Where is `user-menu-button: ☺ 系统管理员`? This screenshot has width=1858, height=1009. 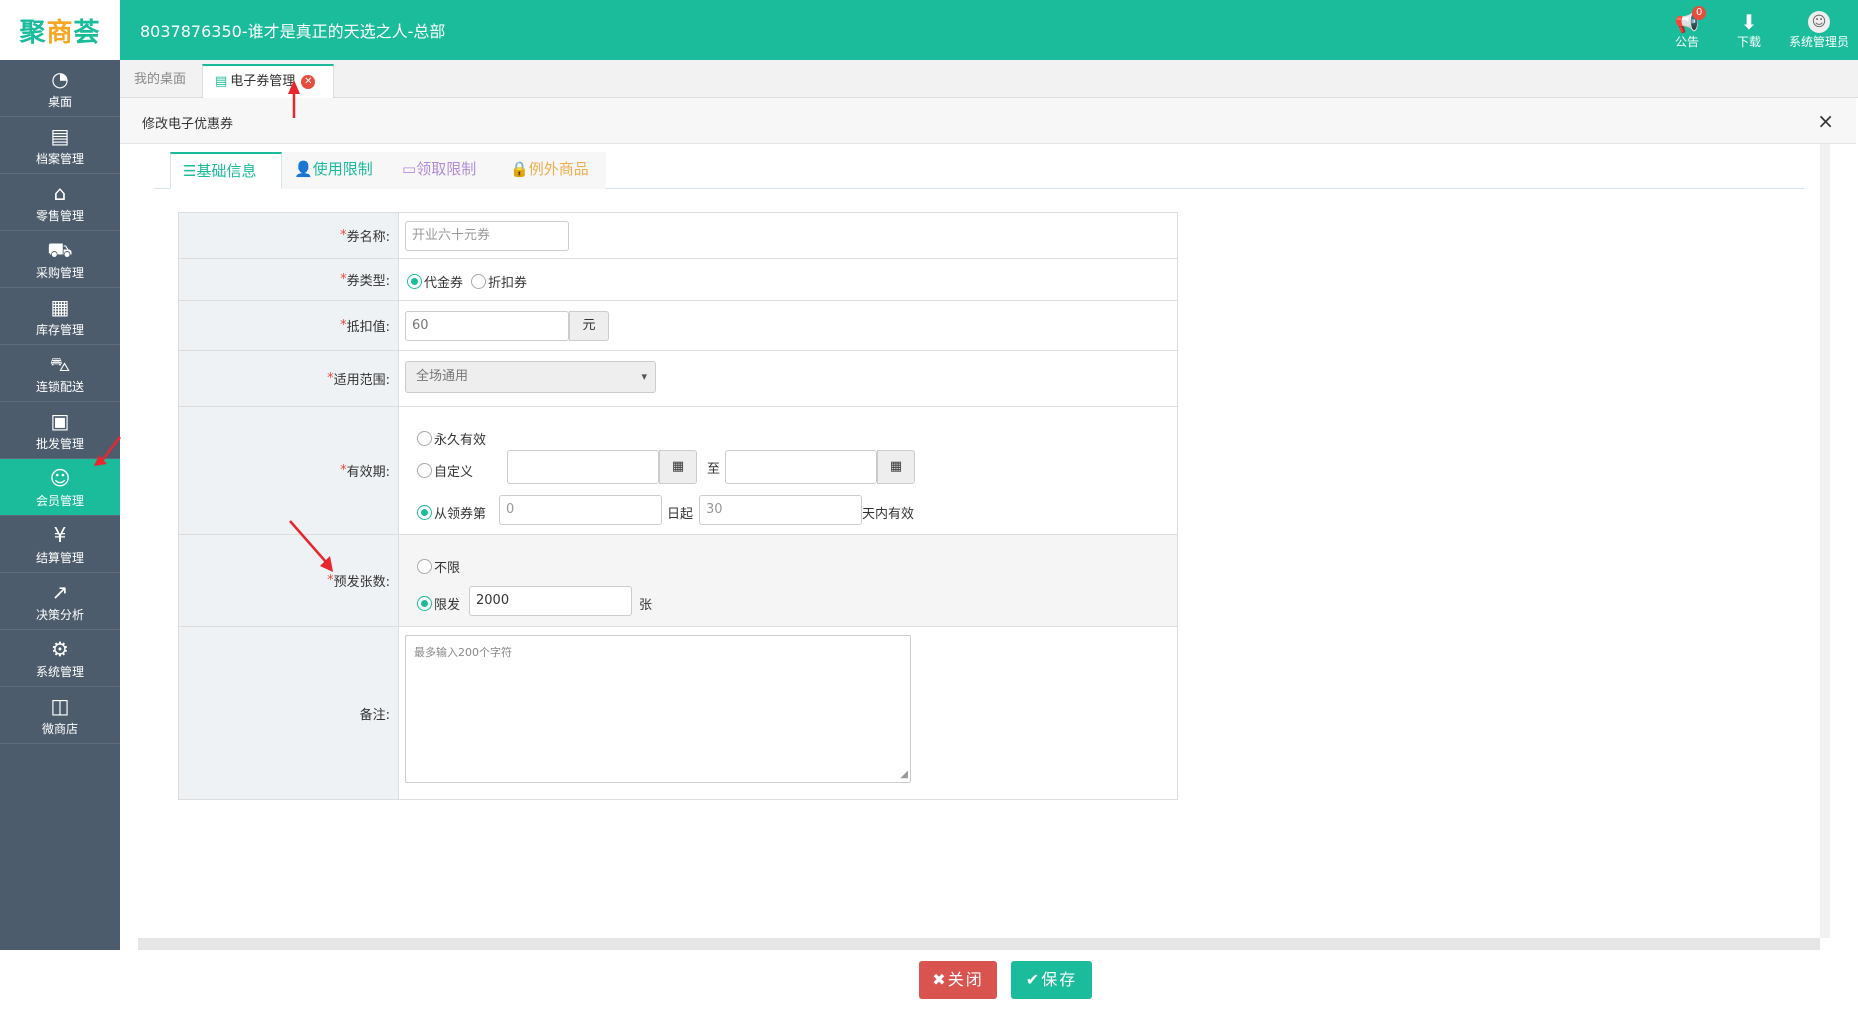
user-menu-button: ☺ 系统管理员 is located at coordinates (1819, 30).